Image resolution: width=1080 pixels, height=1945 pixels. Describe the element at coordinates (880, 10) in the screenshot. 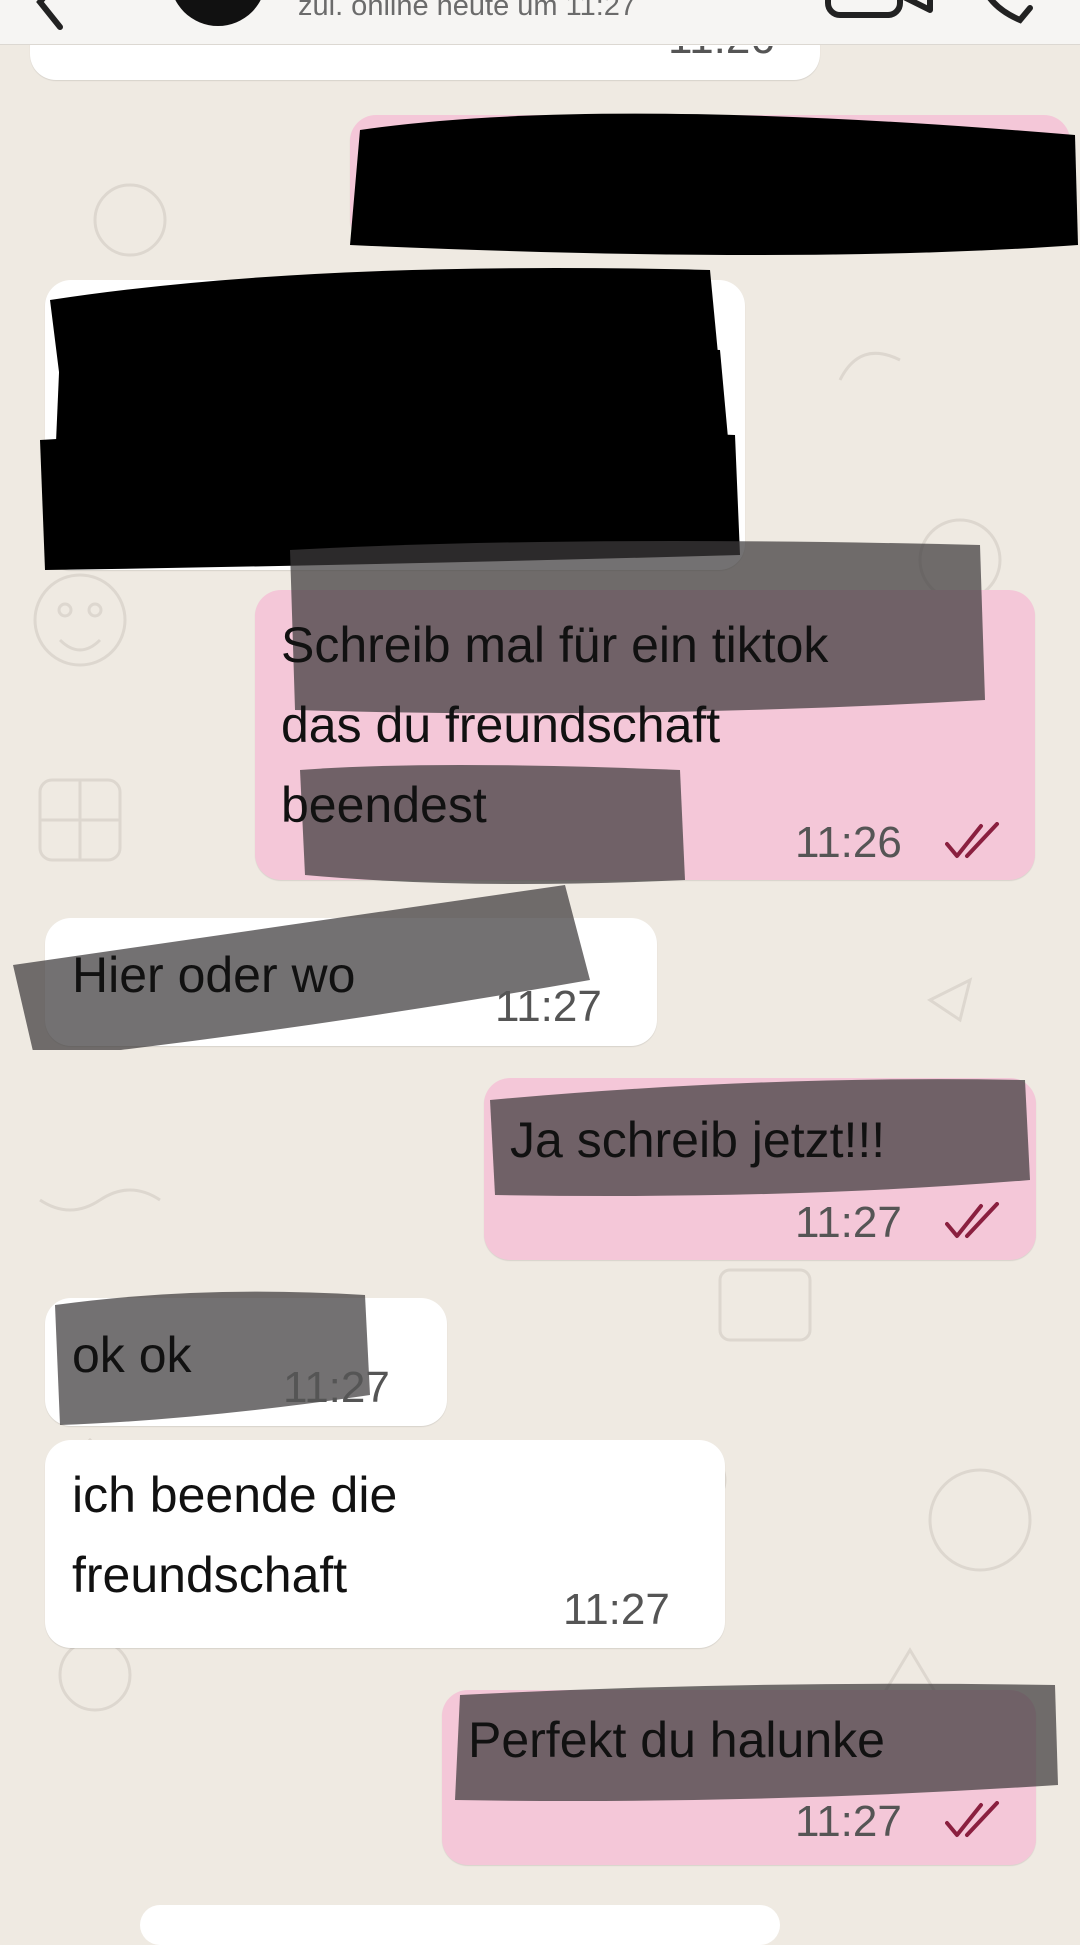

I see `video-call-icon` at that location.